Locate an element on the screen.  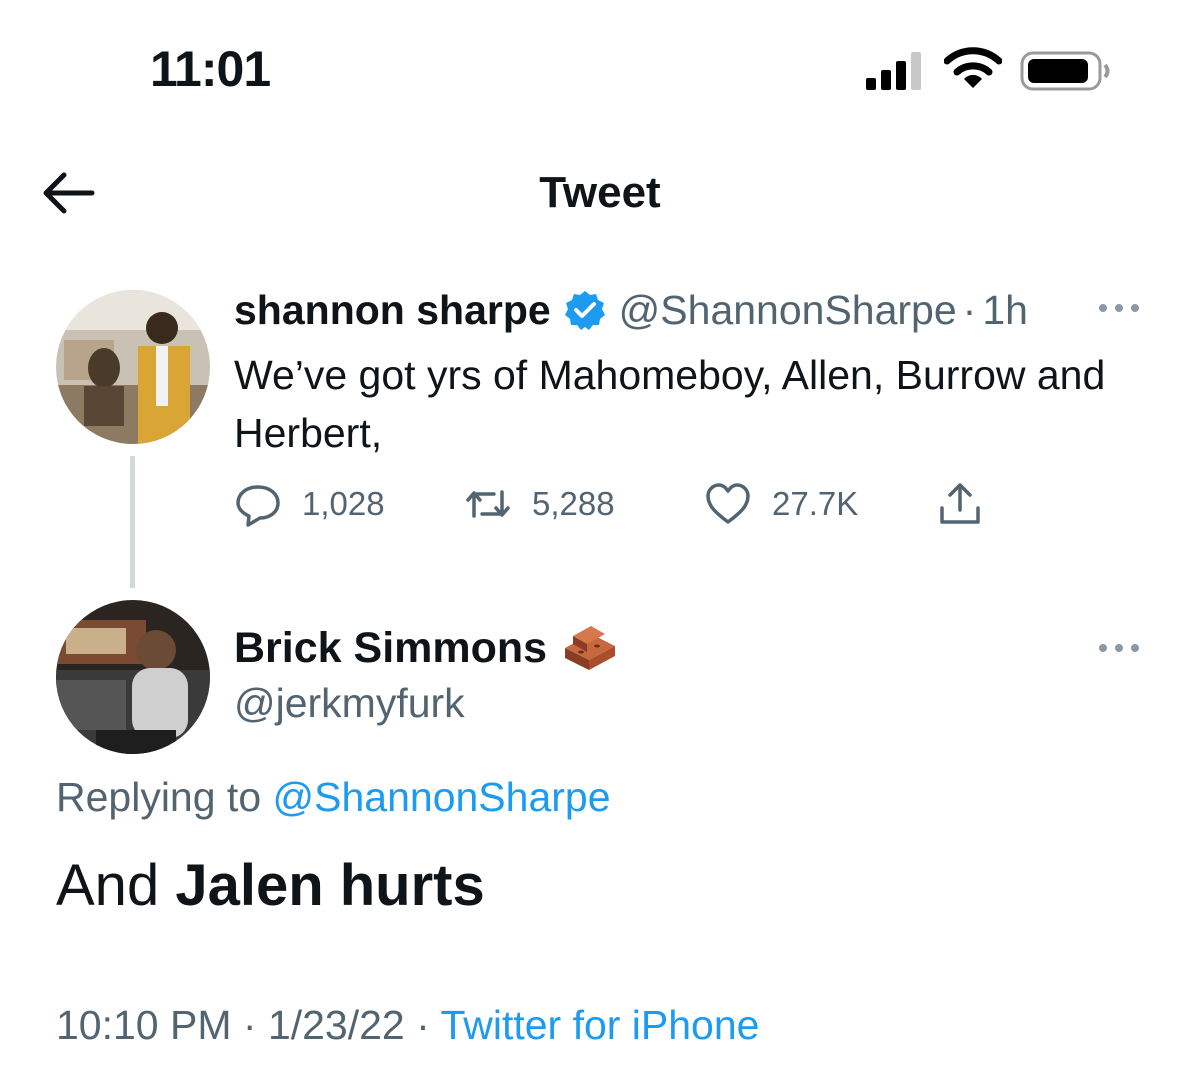
reply-icon is located at coordinates (258, 506).